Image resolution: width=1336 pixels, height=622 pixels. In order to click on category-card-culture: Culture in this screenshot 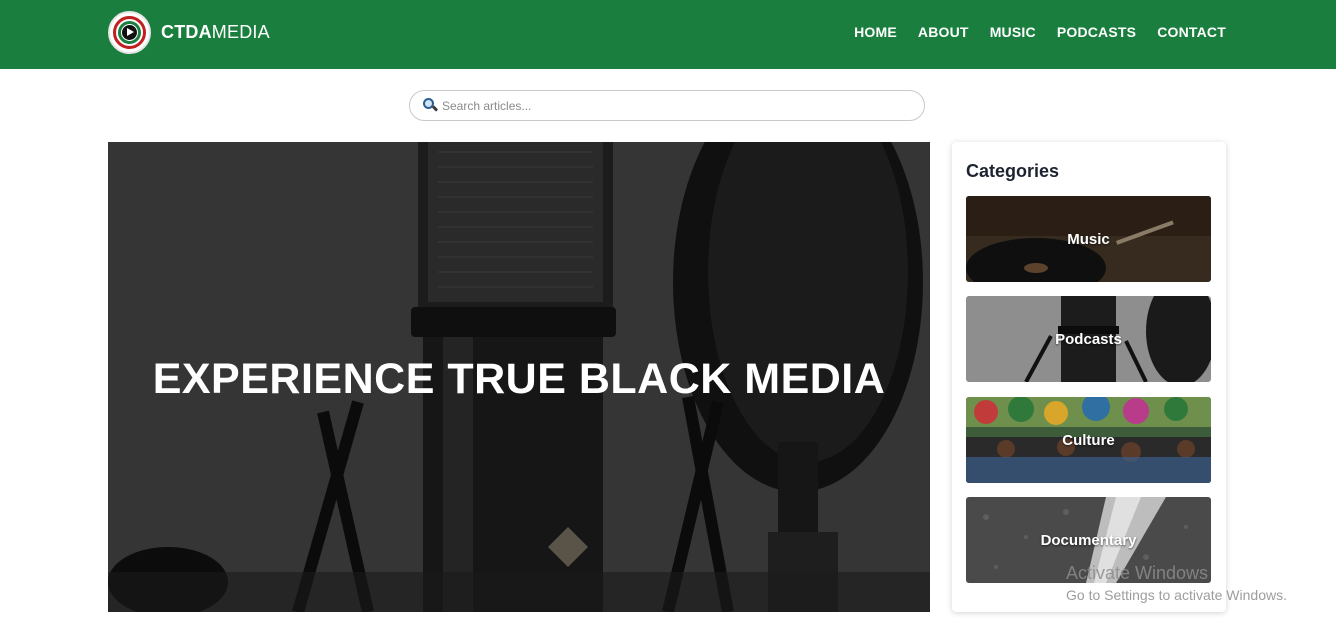, I will do `click(1088, 440)`.